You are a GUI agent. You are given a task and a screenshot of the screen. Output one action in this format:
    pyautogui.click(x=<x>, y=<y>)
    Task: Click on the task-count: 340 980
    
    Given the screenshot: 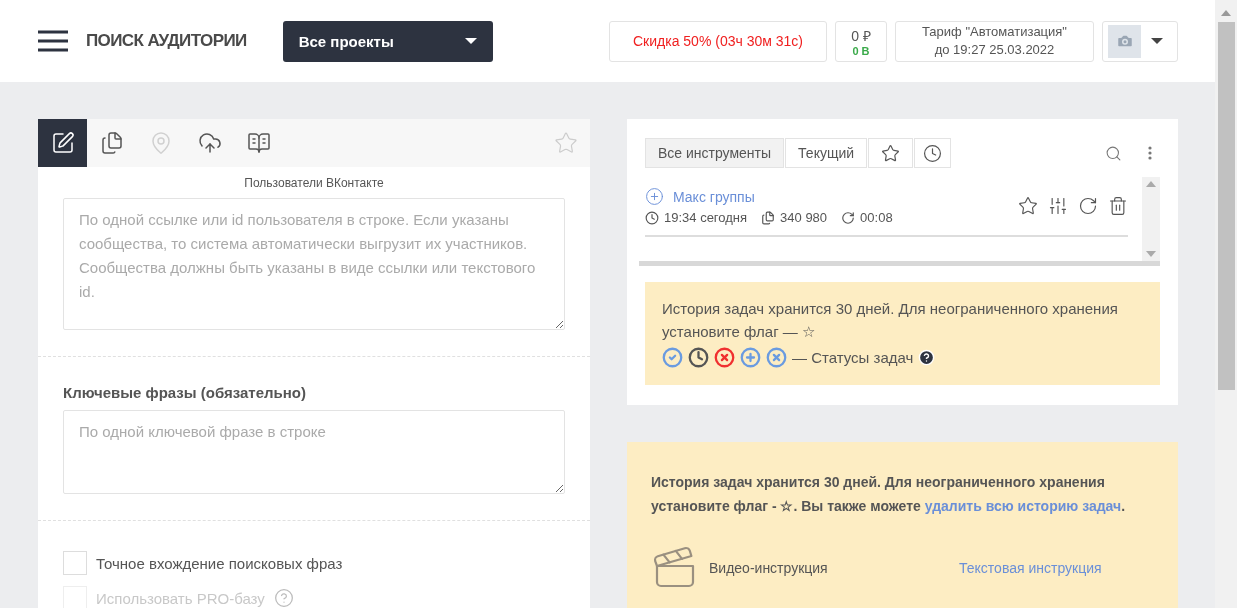 What is the action you would take?
    pyautogui.click(x=794, y=217)
    